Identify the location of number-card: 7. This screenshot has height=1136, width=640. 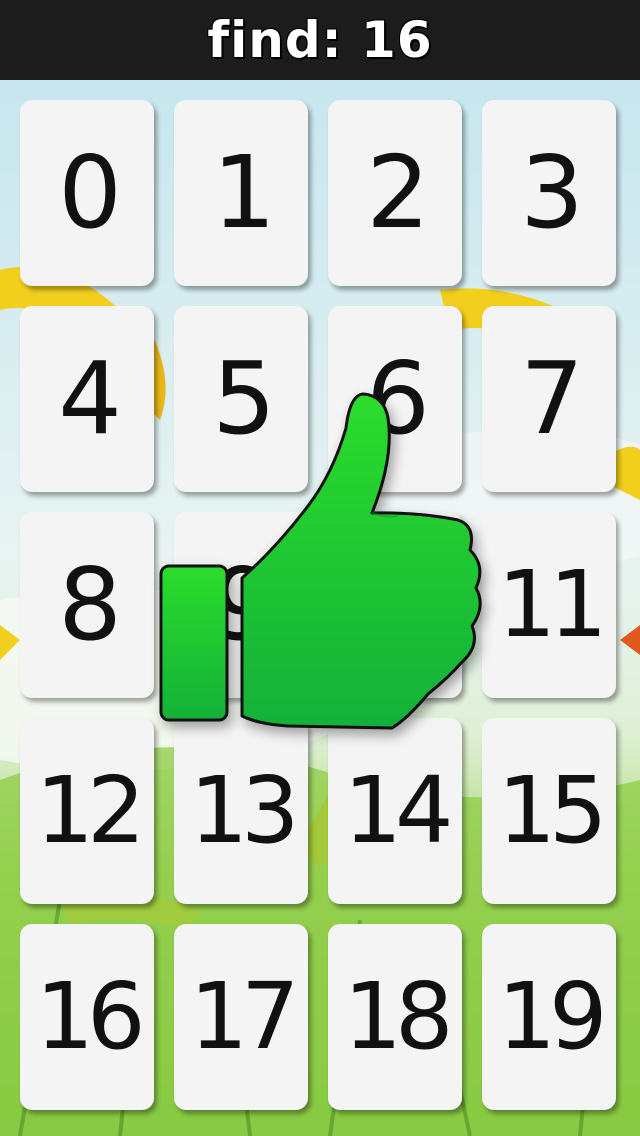
(549, 399).